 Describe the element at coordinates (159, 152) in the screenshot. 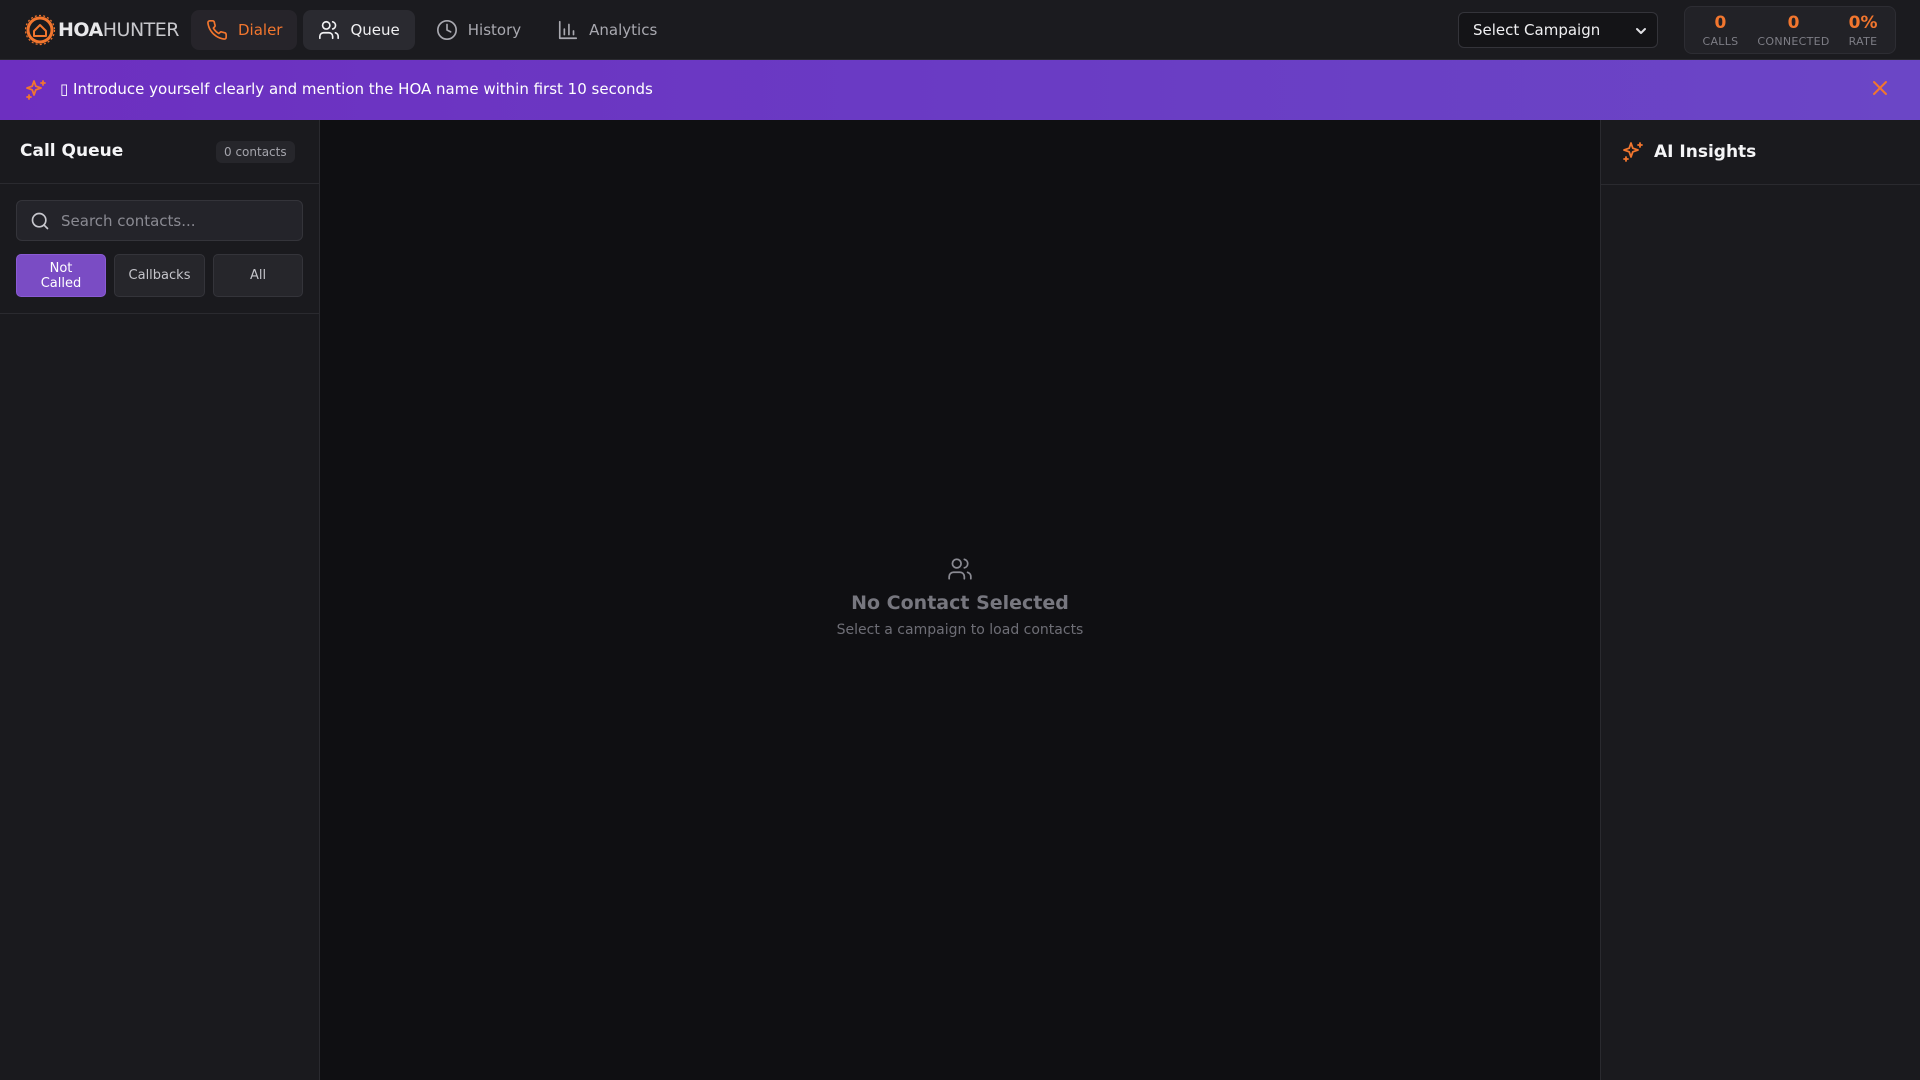

I see `call-queue-header: Call Queue 0 contacts` at that location.